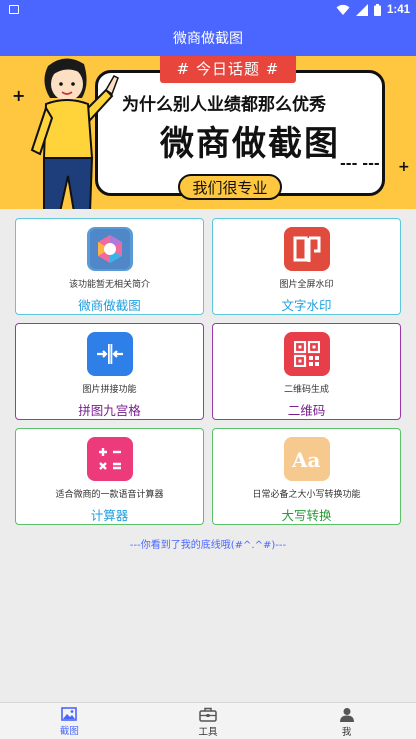 This screenshot has width=416, height=739. What do you see at coordinates (360, 164) in the screenshot?
I see `banner-dashes: --- ---` at bounding box center [360, 164].